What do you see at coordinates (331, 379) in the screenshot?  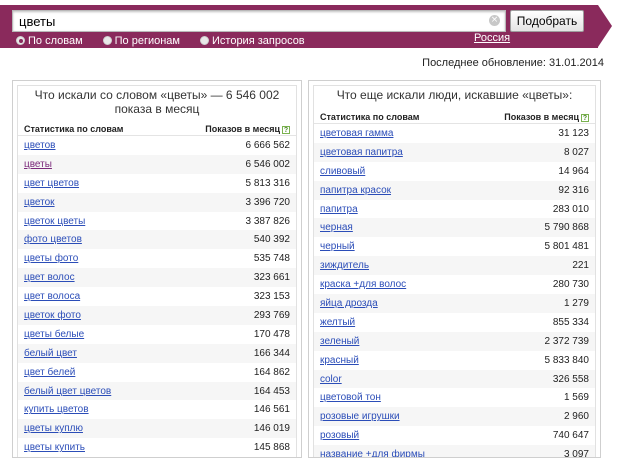 I see `keyword-link: color` at bounding box center [331, 379].